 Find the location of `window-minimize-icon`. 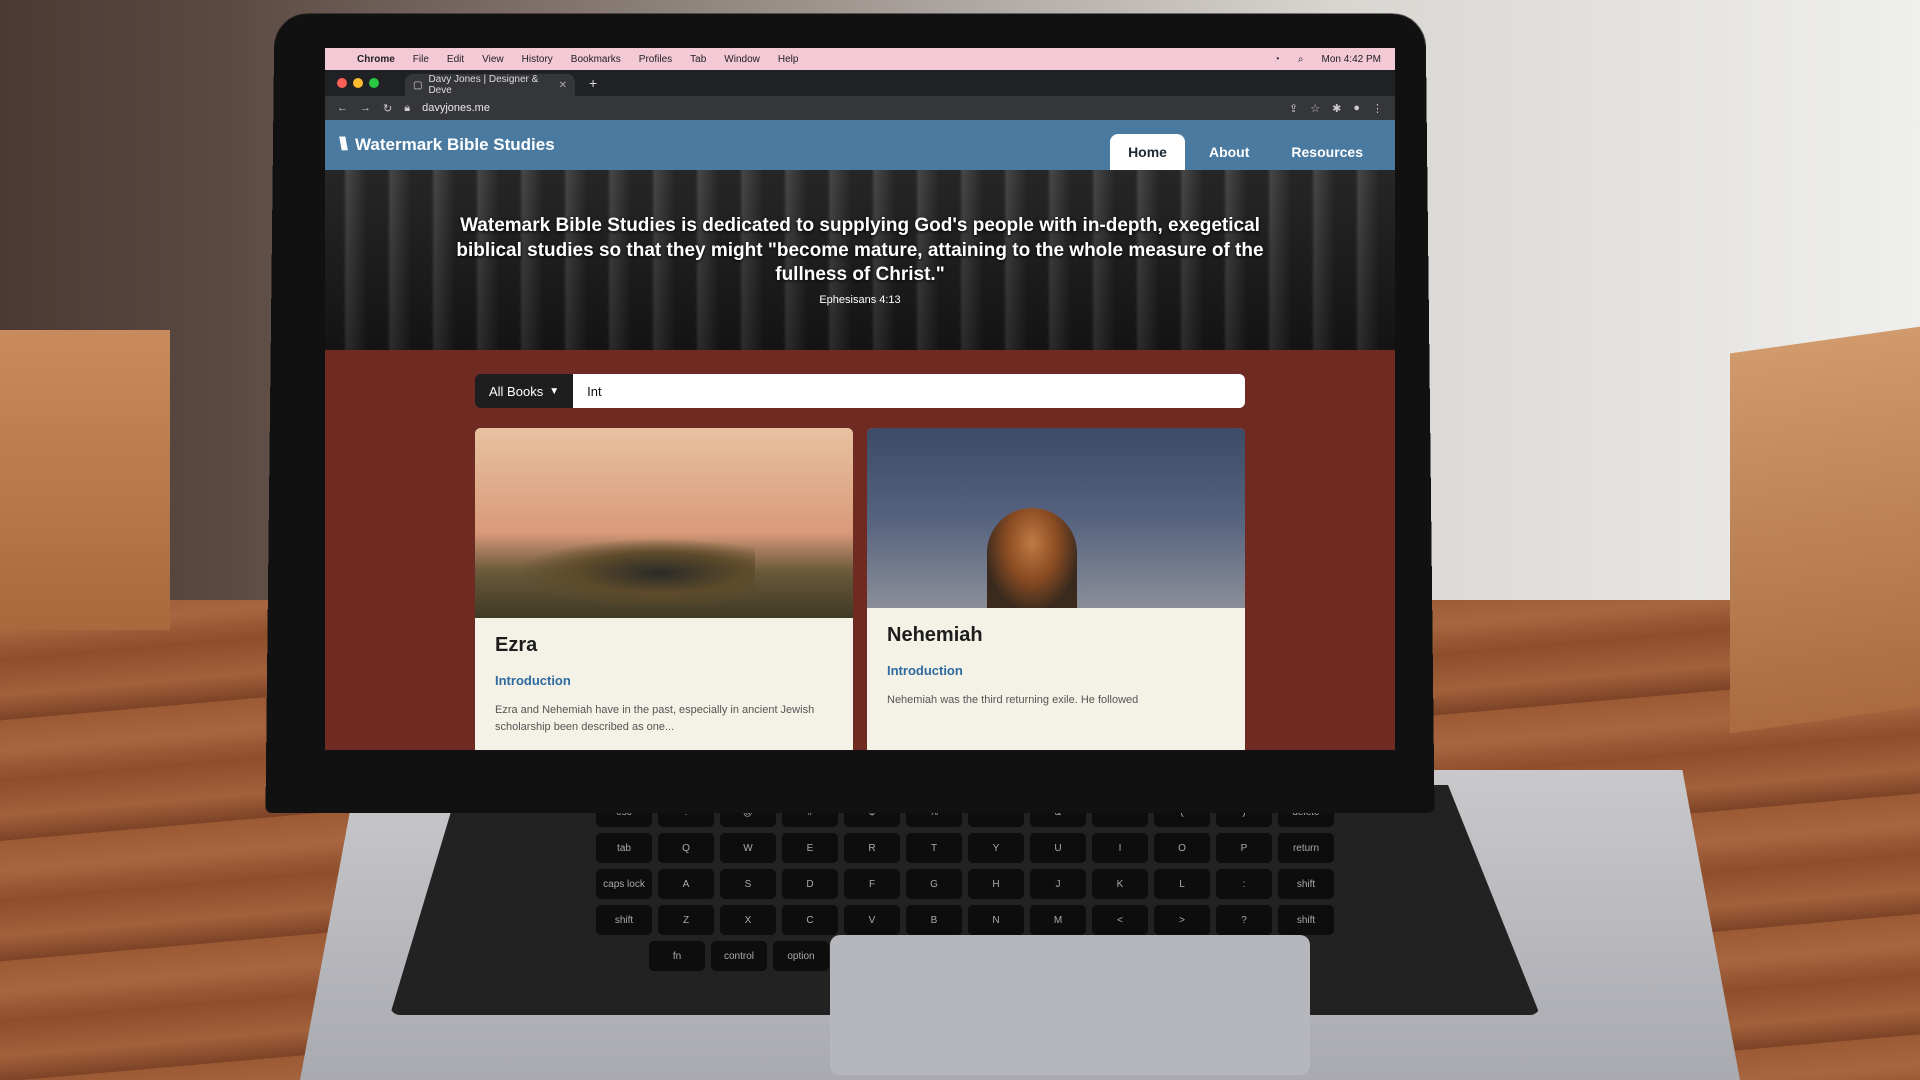

window-minimize-icon is located at coordinates (358, 83).